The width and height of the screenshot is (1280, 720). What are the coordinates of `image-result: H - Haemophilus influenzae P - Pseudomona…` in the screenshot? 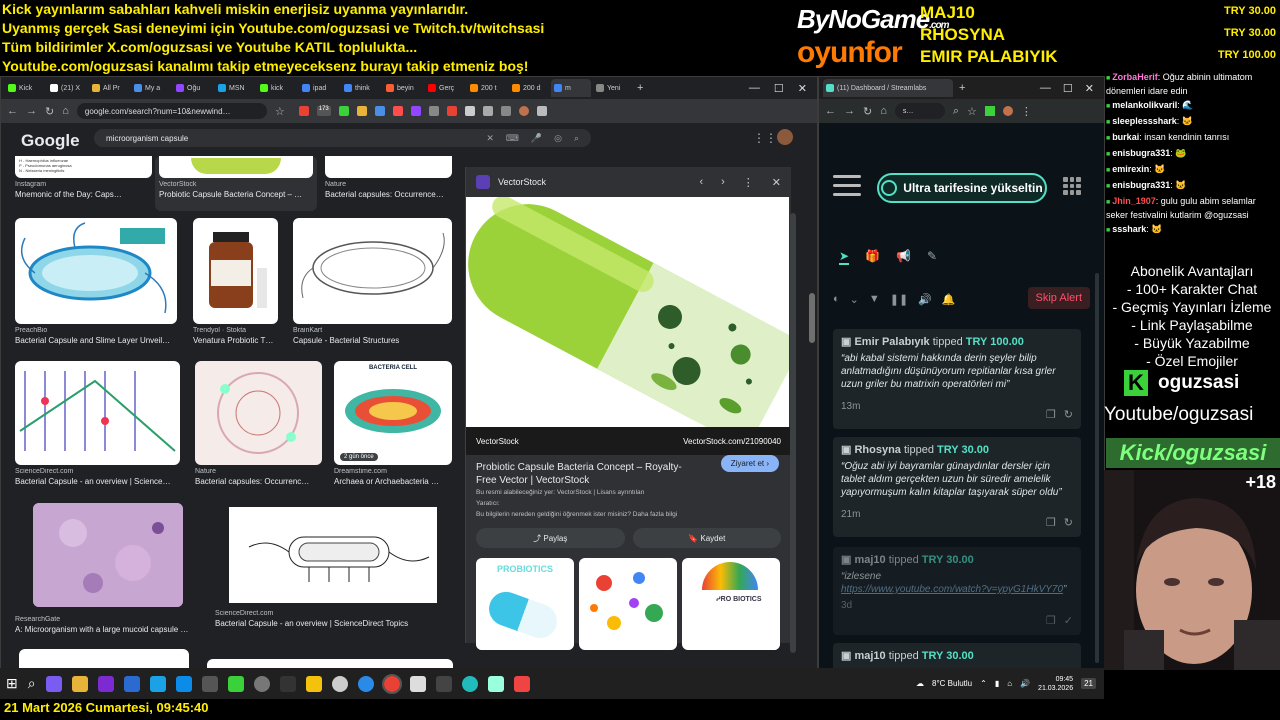 It's located at (83, 177).